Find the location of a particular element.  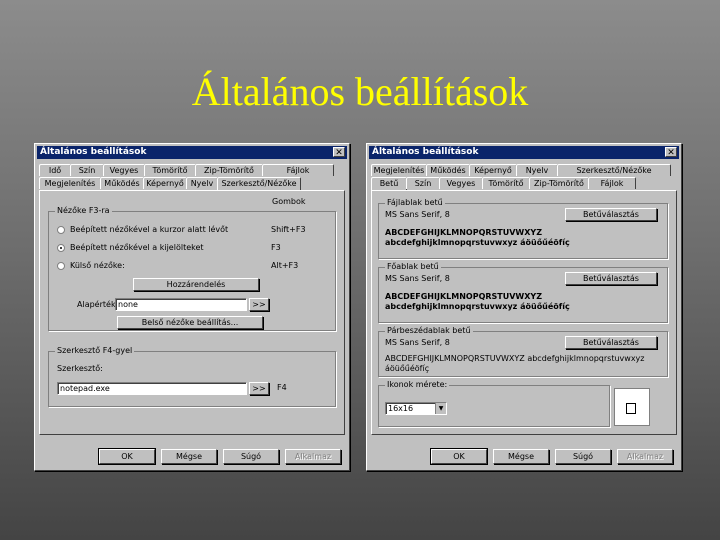

main-window-font-name: MS Sans Serif, 8 is located at coordinates (417, 278).